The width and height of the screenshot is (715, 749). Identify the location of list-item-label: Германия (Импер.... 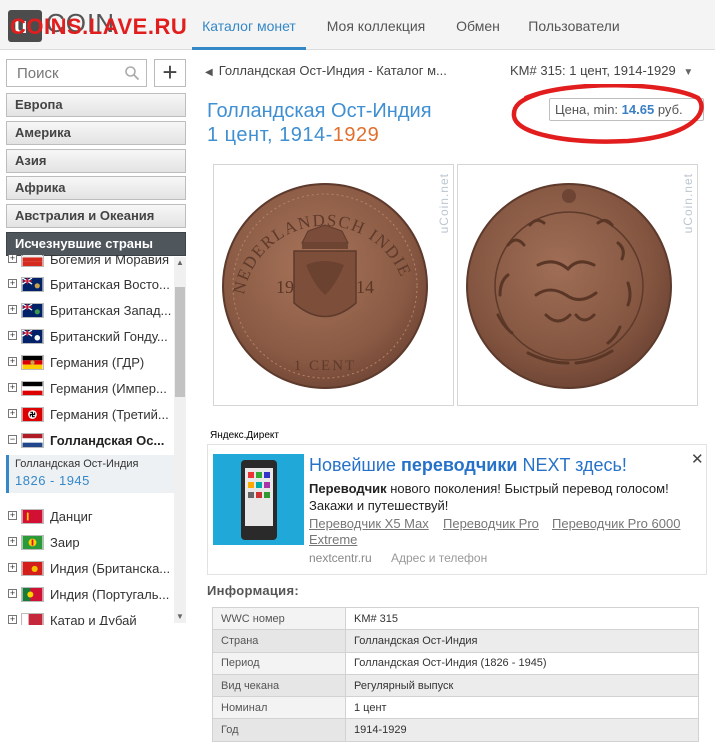
(108, 388).